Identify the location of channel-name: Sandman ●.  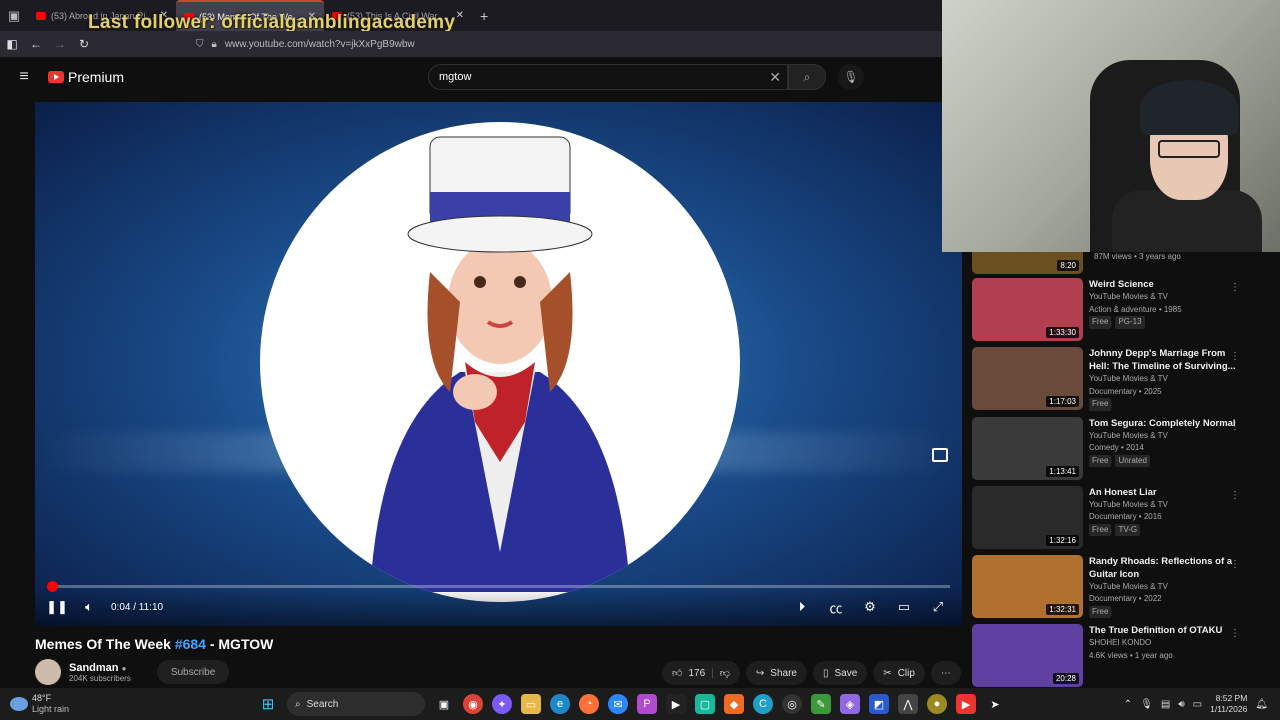
(100, 668).